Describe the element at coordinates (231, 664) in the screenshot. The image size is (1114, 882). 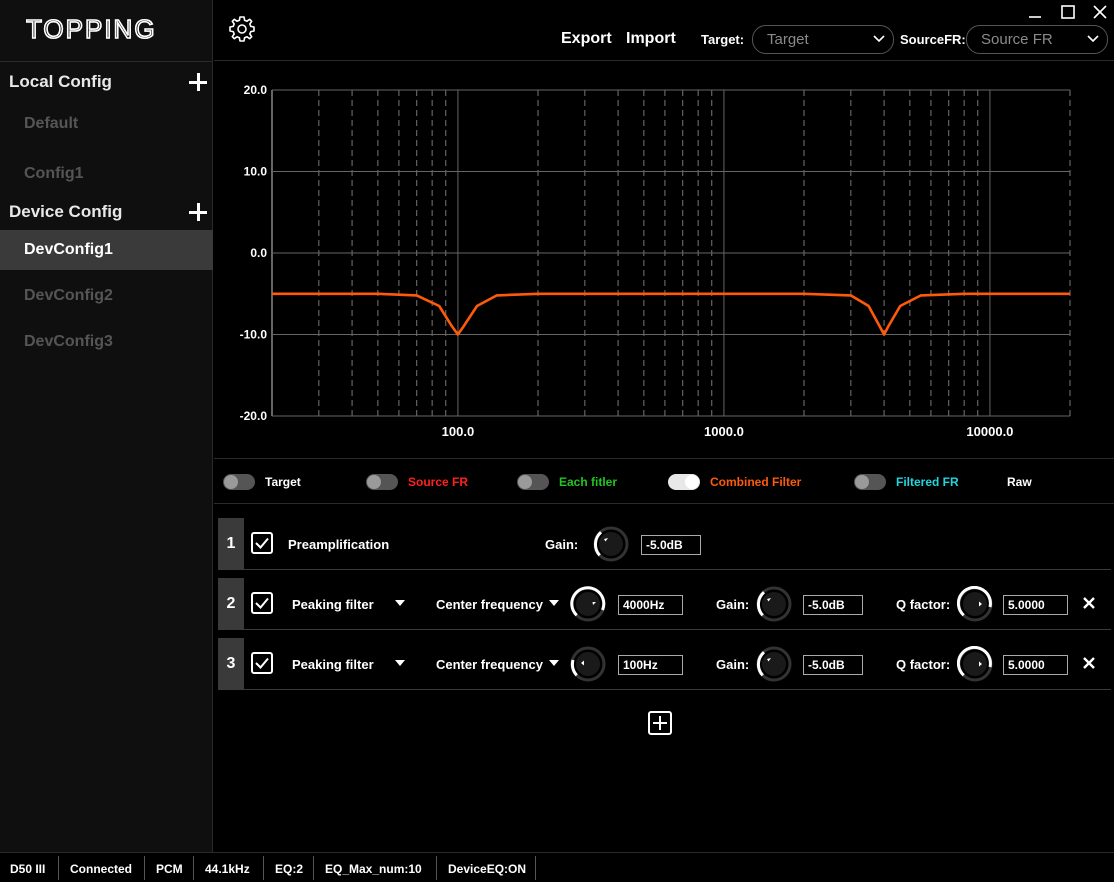
I see `filter-index: 3` at that location.